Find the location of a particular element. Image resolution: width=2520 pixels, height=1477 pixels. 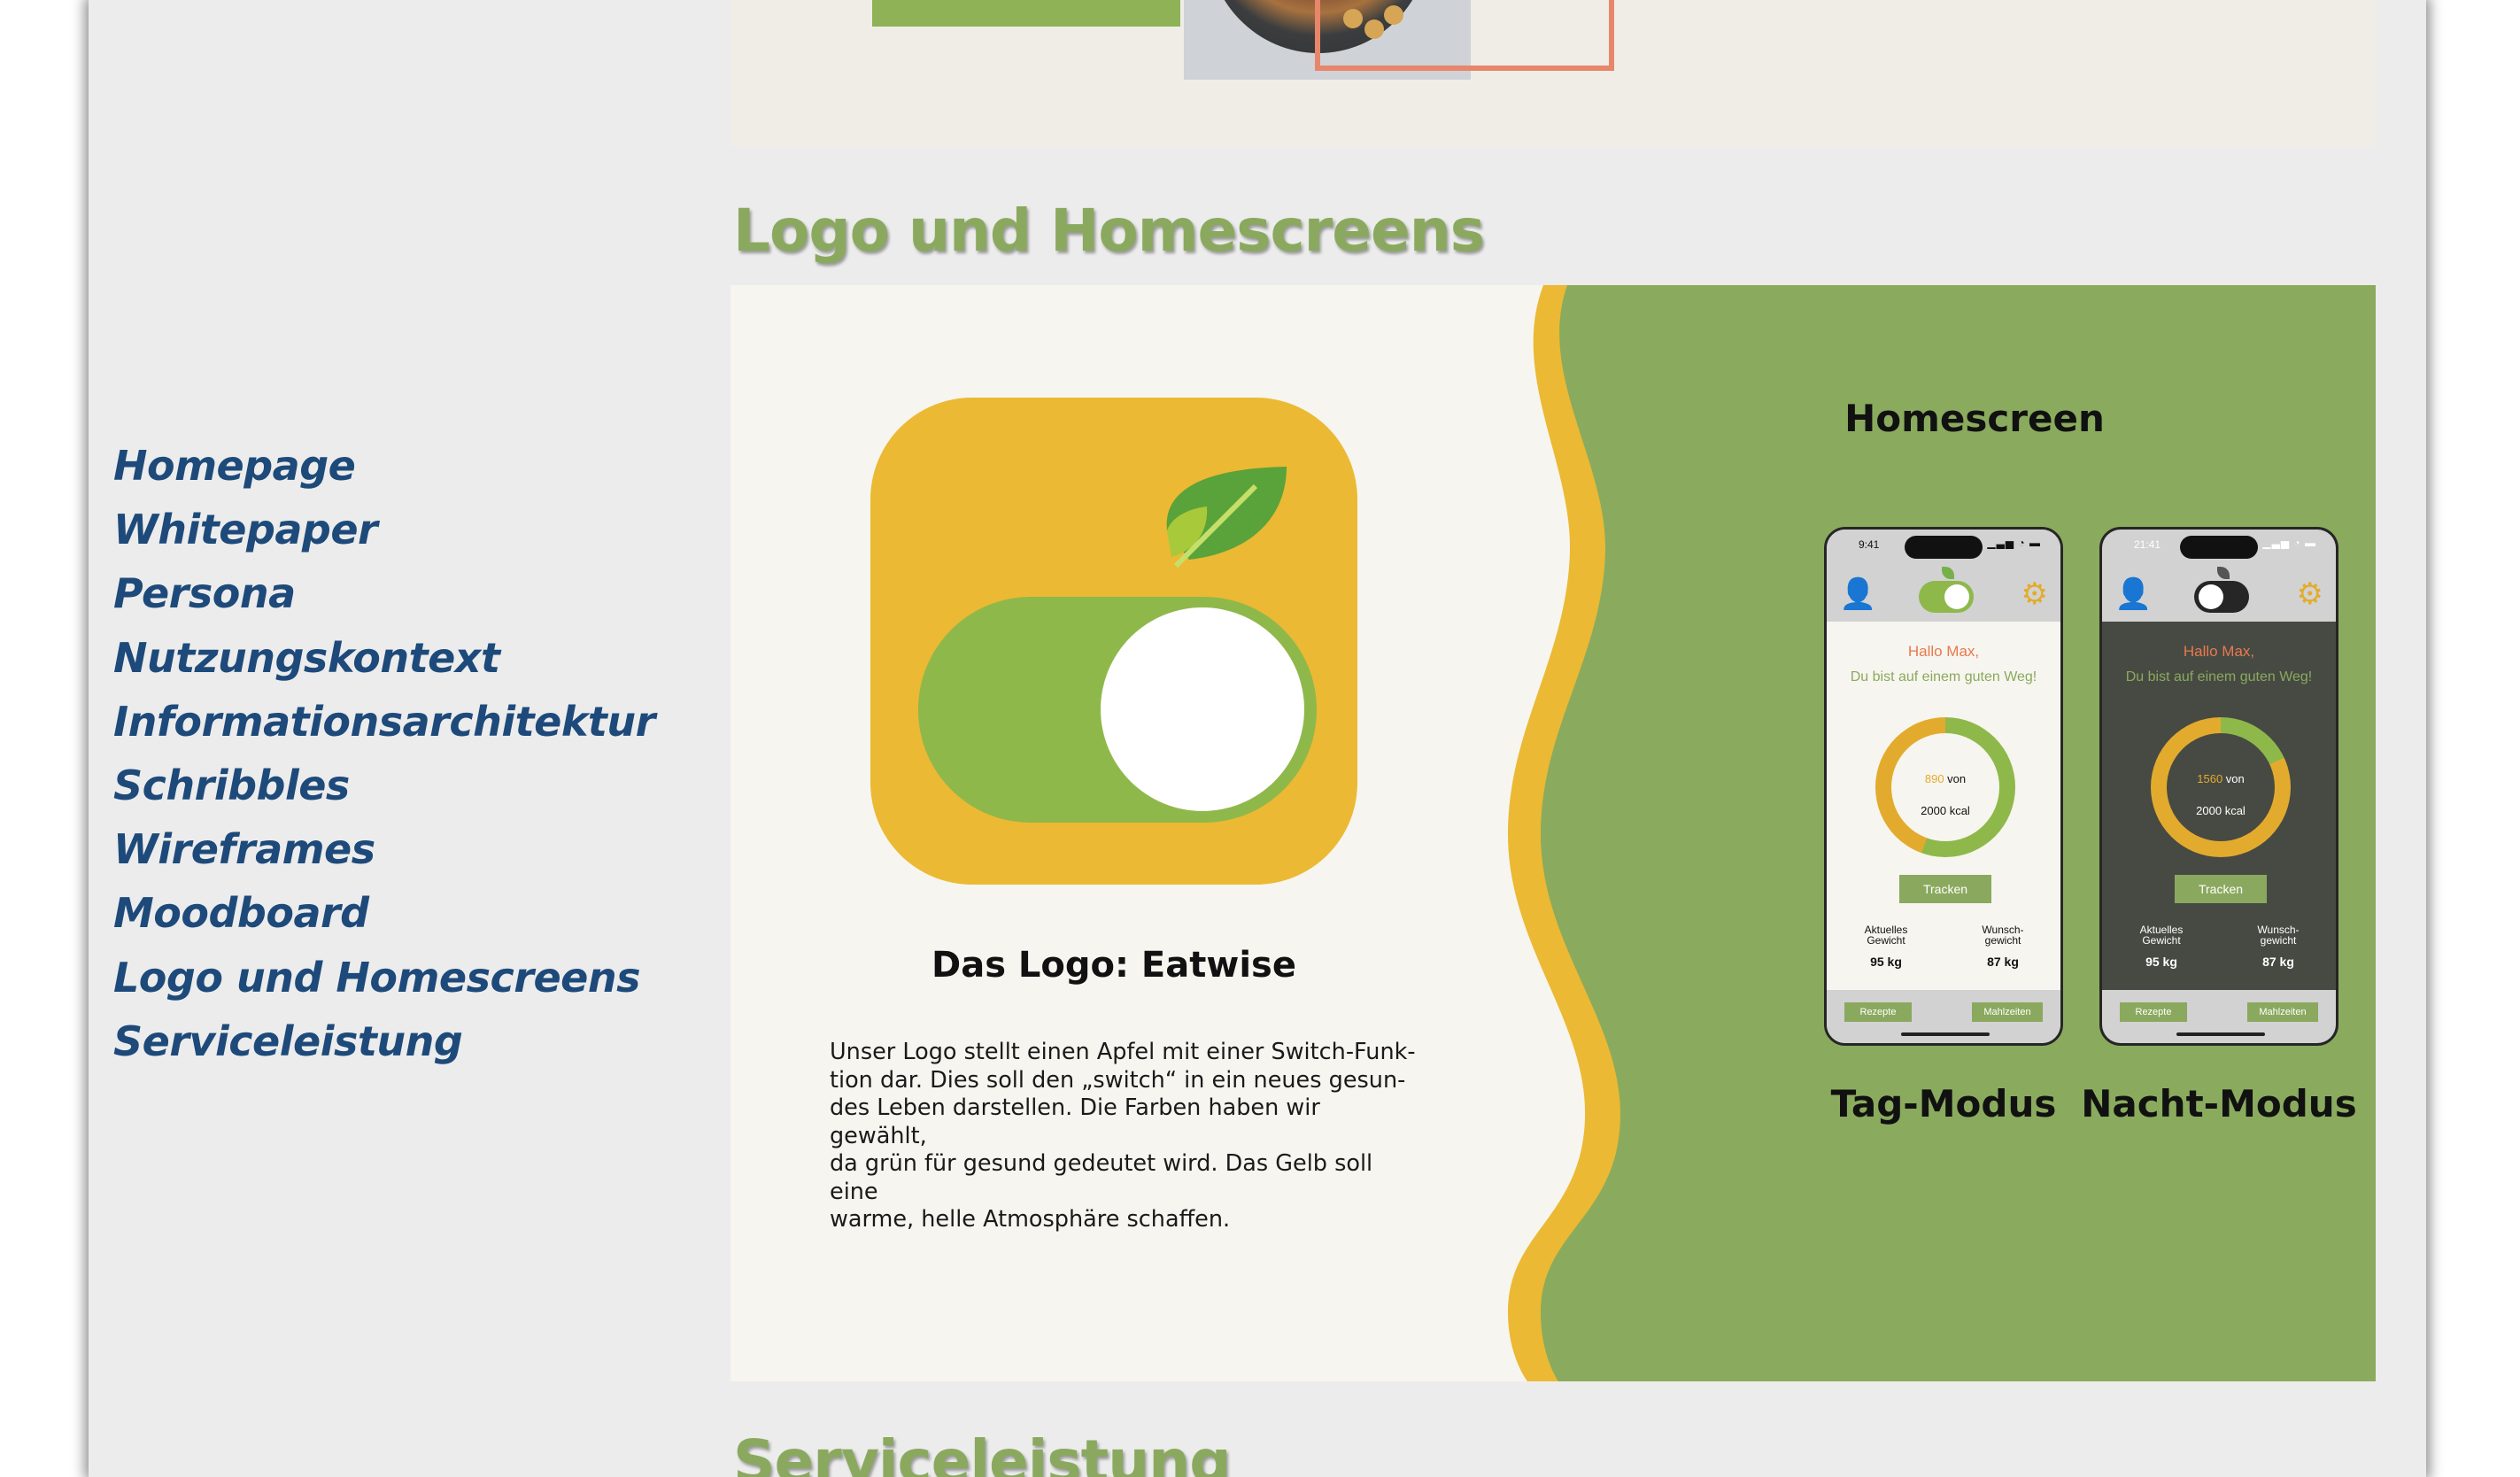

phone-top-bar: 21:41 ▁▃▅ ◔ ▬ 👤 ⚙ is located at coordinates (2219, 576).